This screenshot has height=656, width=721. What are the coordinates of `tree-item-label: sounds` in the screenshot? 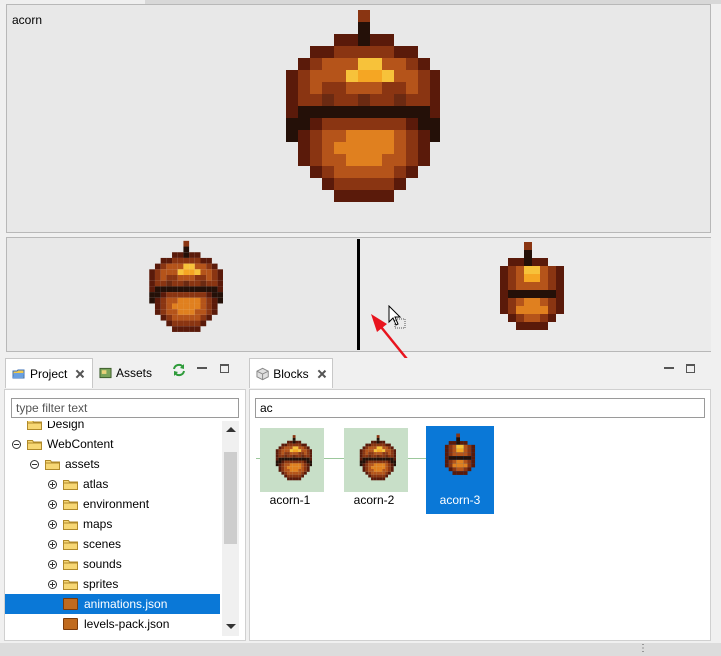 It's located at (102, 564).